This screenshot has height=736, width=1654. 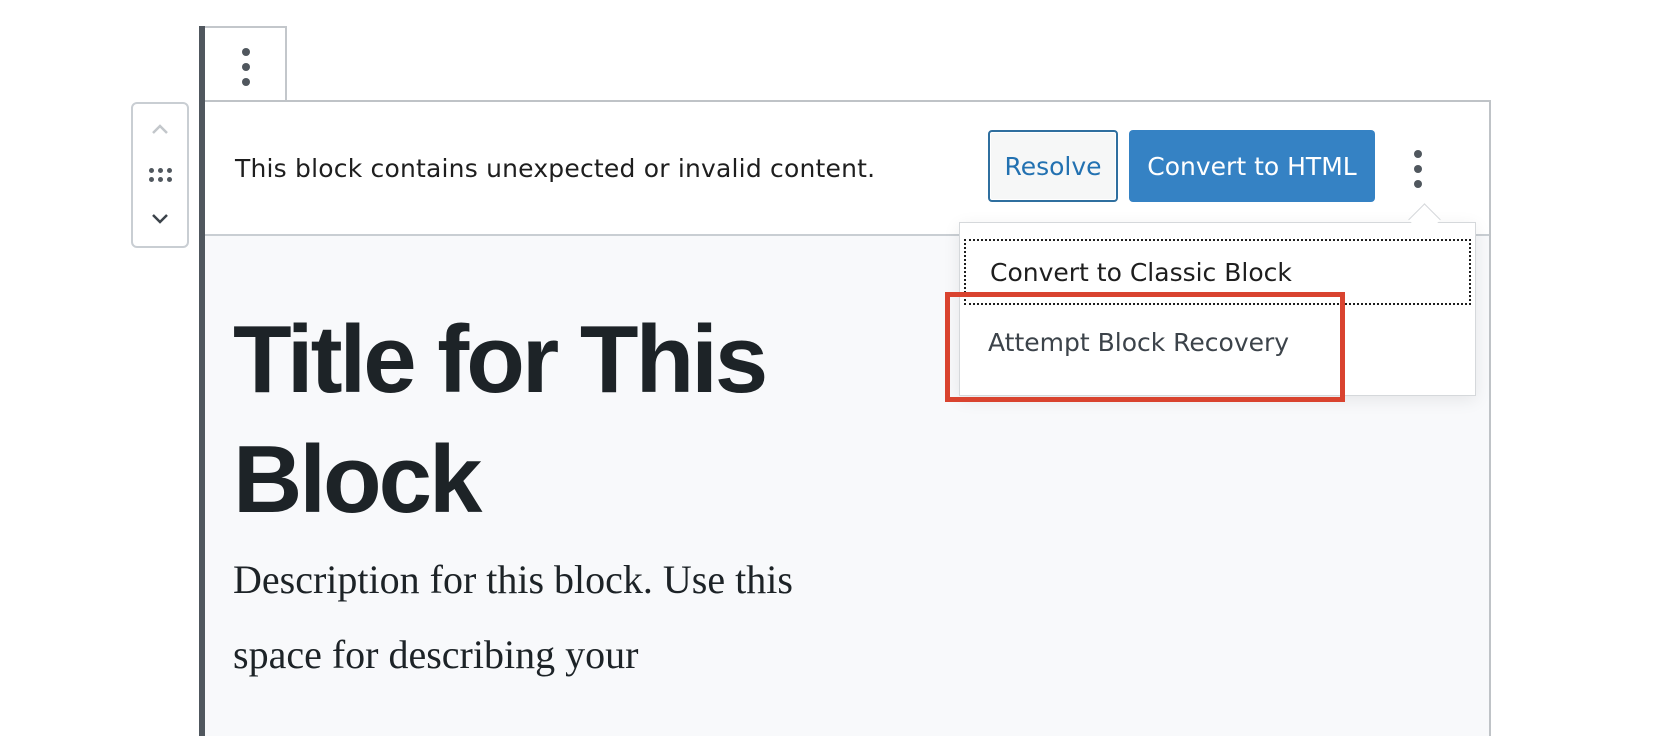 I want to click on resolve-button: Resolve, so click(x=1053, y=166).